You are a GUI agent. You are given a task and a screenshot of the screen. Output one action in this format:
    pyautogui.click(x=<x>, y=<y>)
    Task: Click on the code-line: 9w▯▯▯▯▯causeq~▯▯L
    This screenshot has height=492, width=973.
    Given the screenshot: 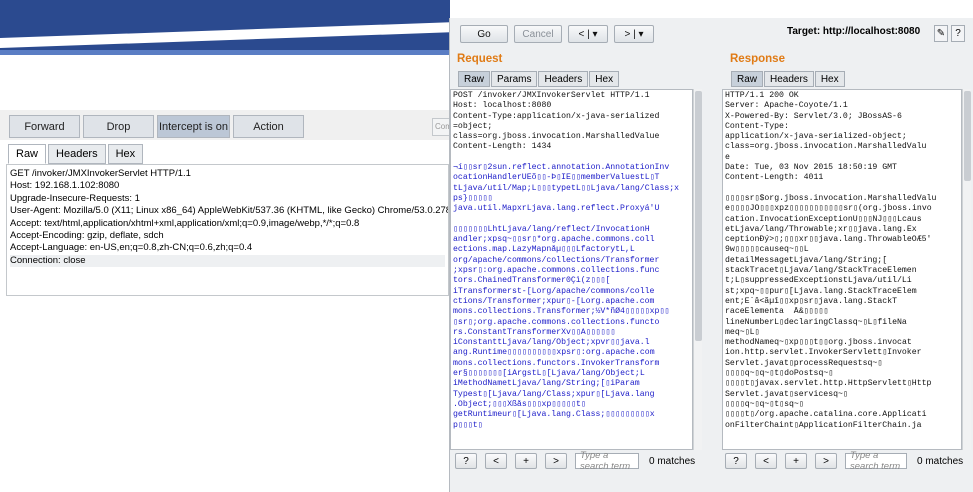 What is the action you would take?
    pyautogui.click(x=767, y=250)
    